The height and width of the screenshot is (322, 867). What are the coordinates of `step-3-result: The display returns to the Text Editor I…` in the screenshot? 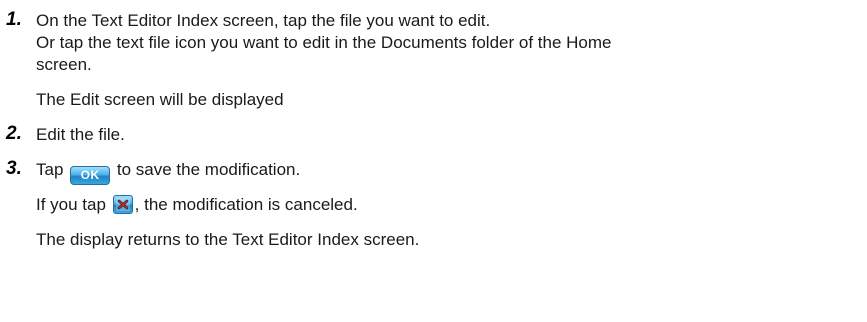 It's located at (228, 239).